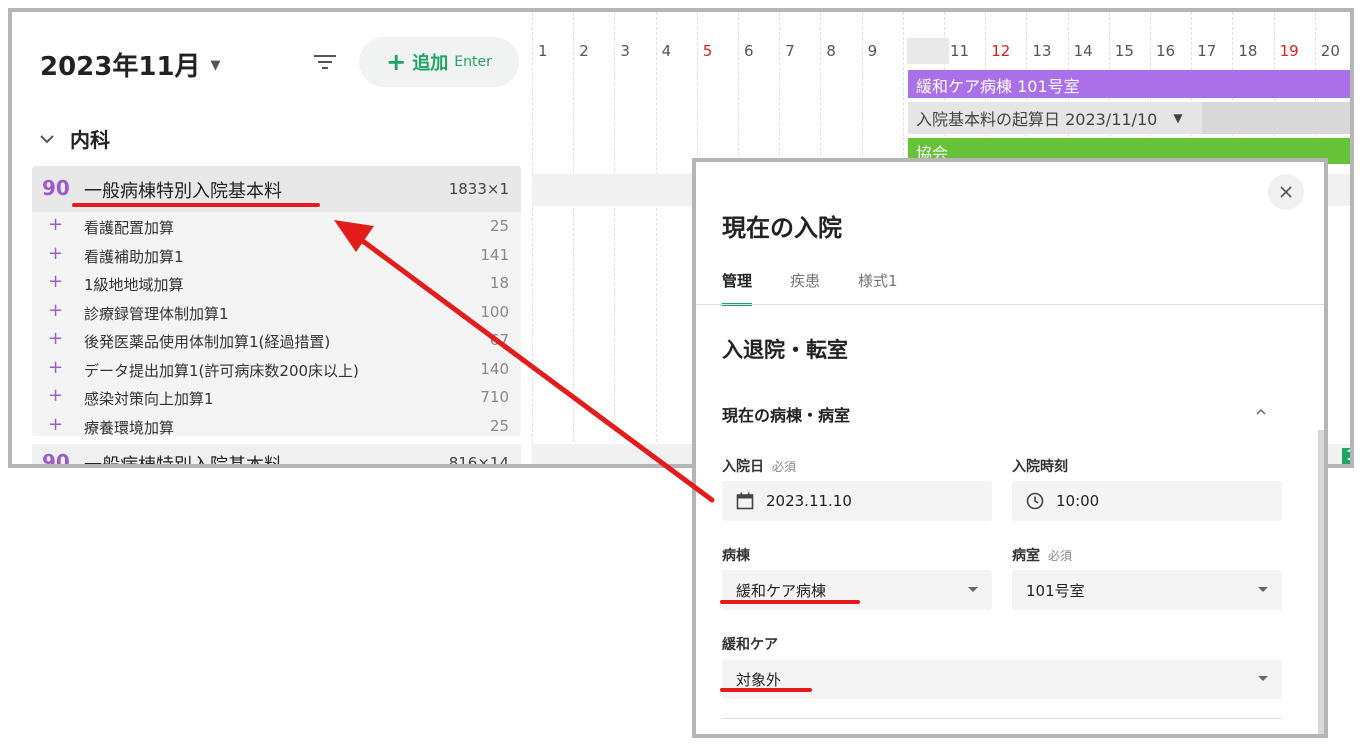  Describe the element at coordinates (276, 312) in the screenshot. I see `sub-item-row: + 診療録管理体制加算1 100` at that location.